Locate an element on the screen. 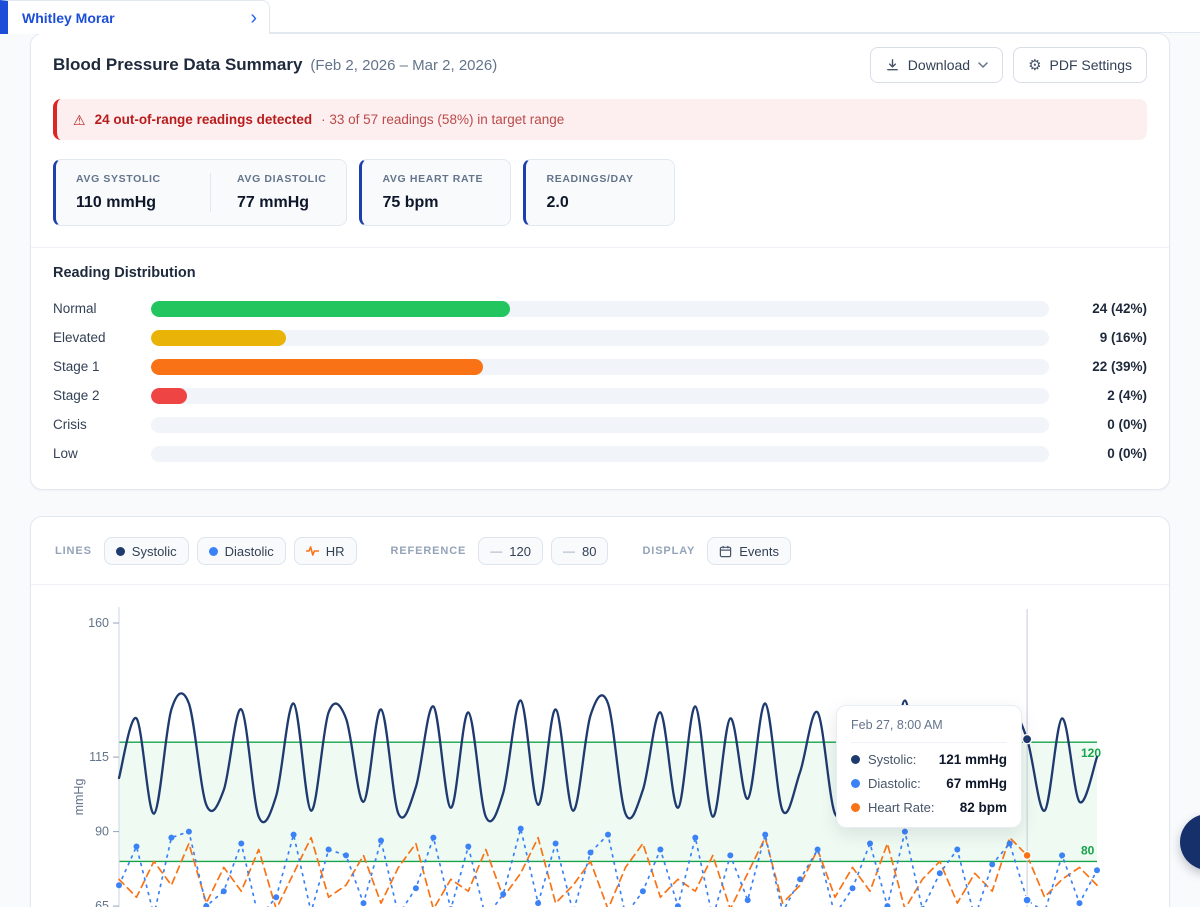  stat-value: 110 mmHg is located at coordinates (116, 202).